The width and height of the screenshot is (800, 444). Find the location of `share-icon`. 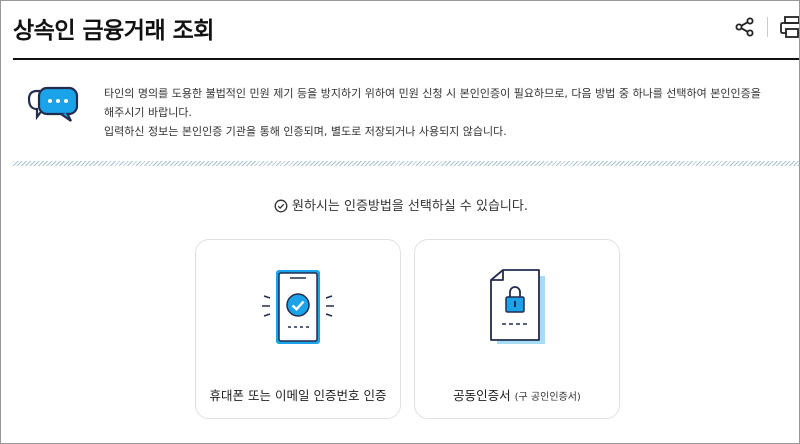

share-icon is located at coordinates (745, 27).